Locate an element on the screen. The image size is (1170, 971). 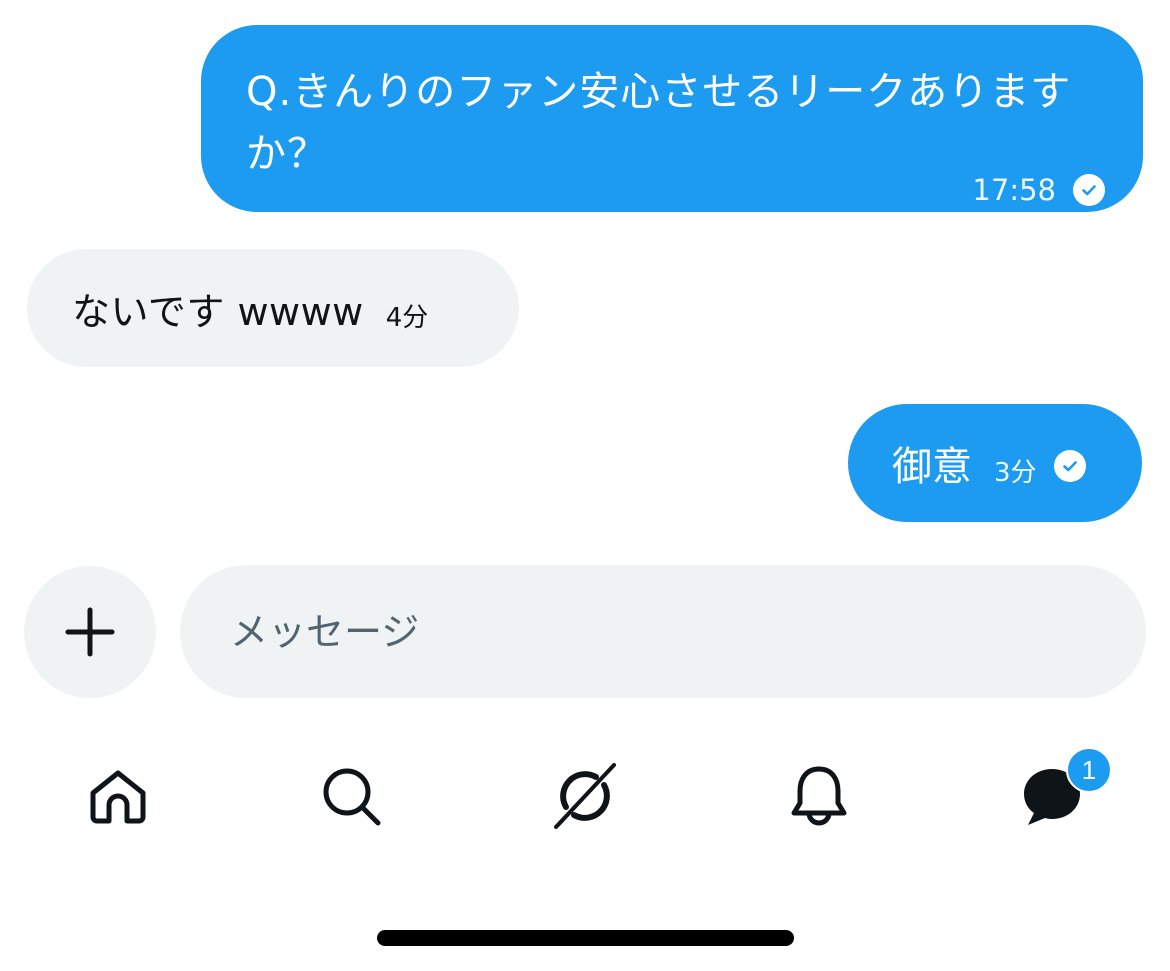
message-time: 3分 is located at coordinates (1015, 472).